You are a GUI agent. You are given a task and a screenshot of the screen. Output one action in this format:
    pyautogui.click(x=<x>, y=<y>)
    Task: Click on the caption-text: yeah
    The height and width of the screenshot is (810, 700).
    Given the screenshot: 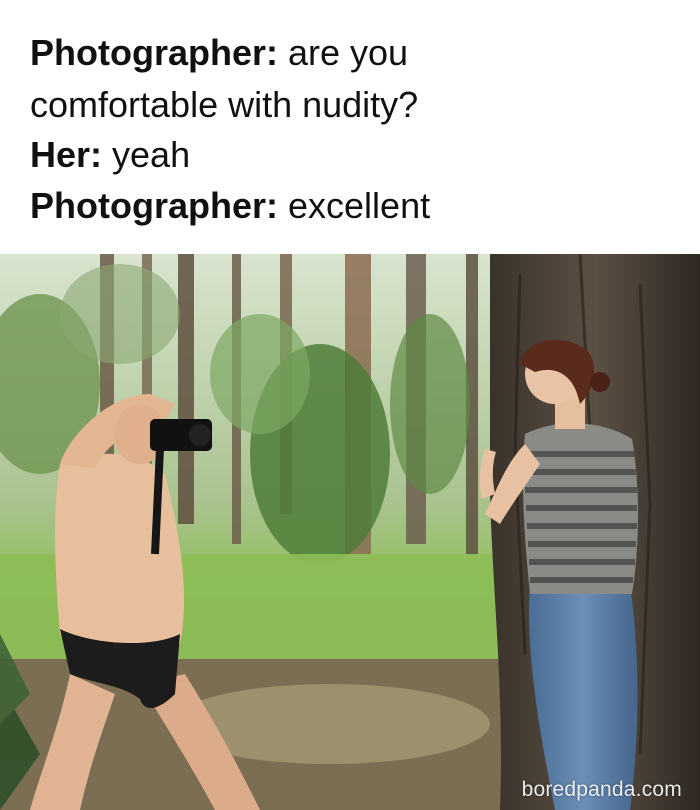 What is the action you would take?
    pyautogui.click(x=146, y=154)
    